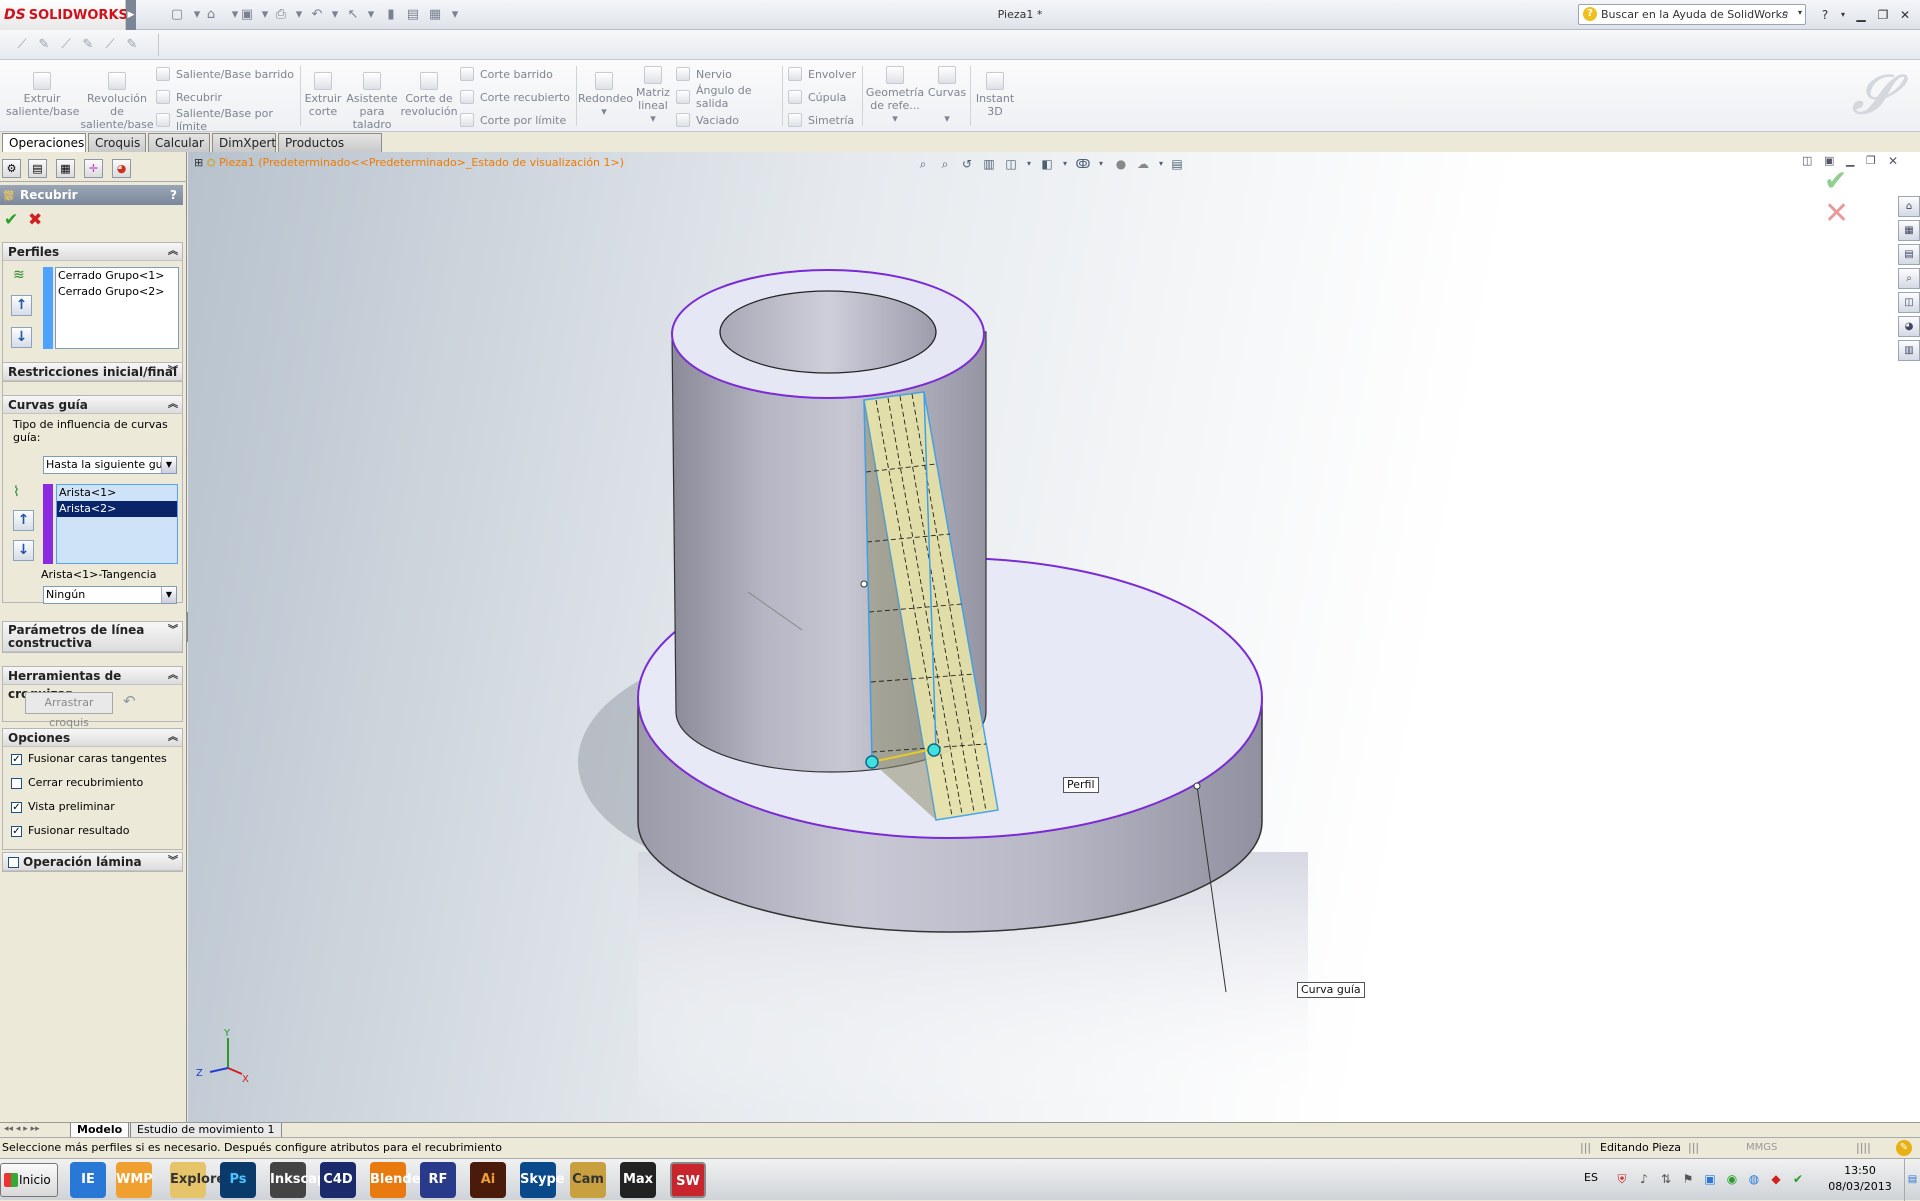  Describe the element at coordinates (1909, 230) in the screenshot. I see `design-library-icon: ▦` at that location.